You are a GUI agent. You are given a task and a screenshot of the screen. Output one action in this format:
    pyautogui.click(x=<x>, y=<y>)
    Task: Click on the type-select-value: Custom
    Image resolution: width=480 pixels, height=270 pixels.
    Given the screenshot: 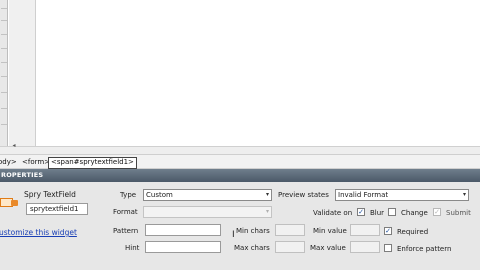 What is the action you would take?
    pyautogui.click(x=159, y=195)
    